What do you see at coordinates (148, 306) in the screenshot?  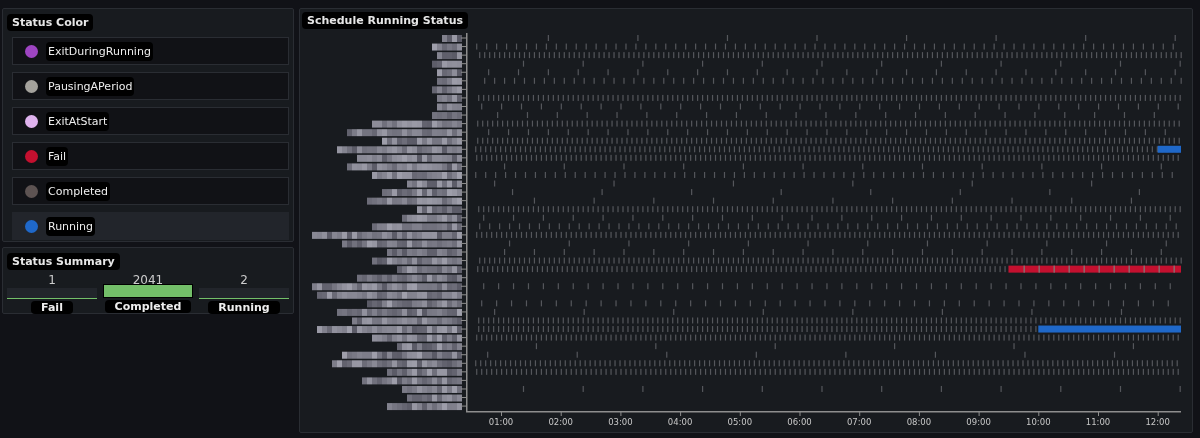 I see `stat-label: Completed` at bounding box center [148, 306].